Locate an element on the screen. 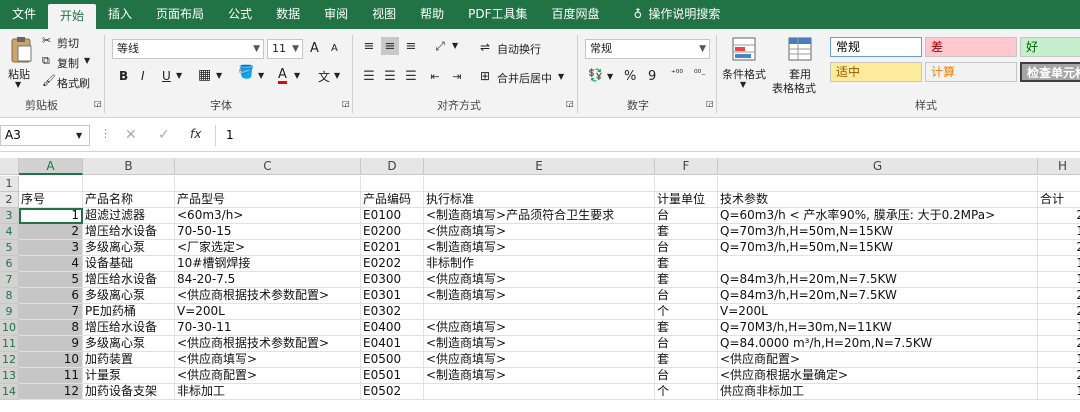 The width and height of the screenshot is (1080, 412). align-right-icon: ☰ is located at coordinates (411, 76).